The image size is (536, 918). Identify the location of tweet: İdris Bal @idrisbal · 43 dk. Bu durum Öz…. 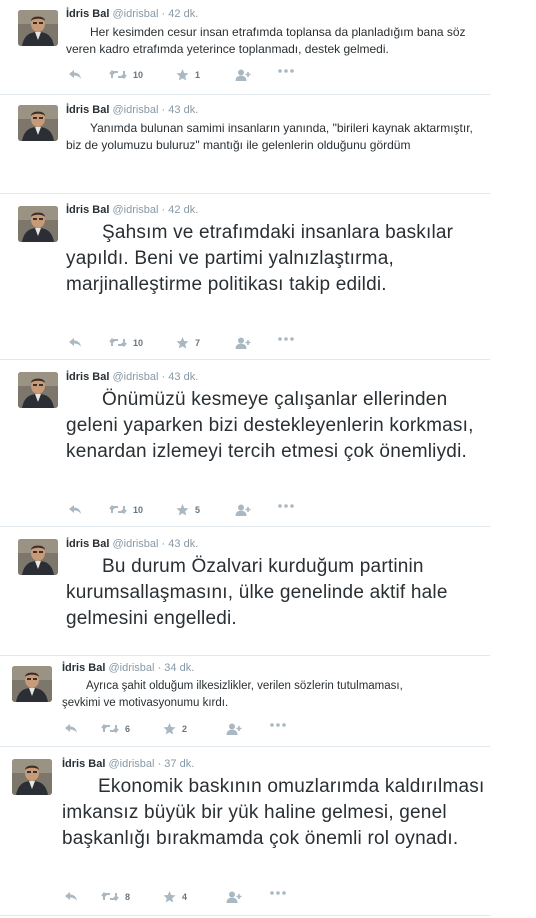
(245, 591).